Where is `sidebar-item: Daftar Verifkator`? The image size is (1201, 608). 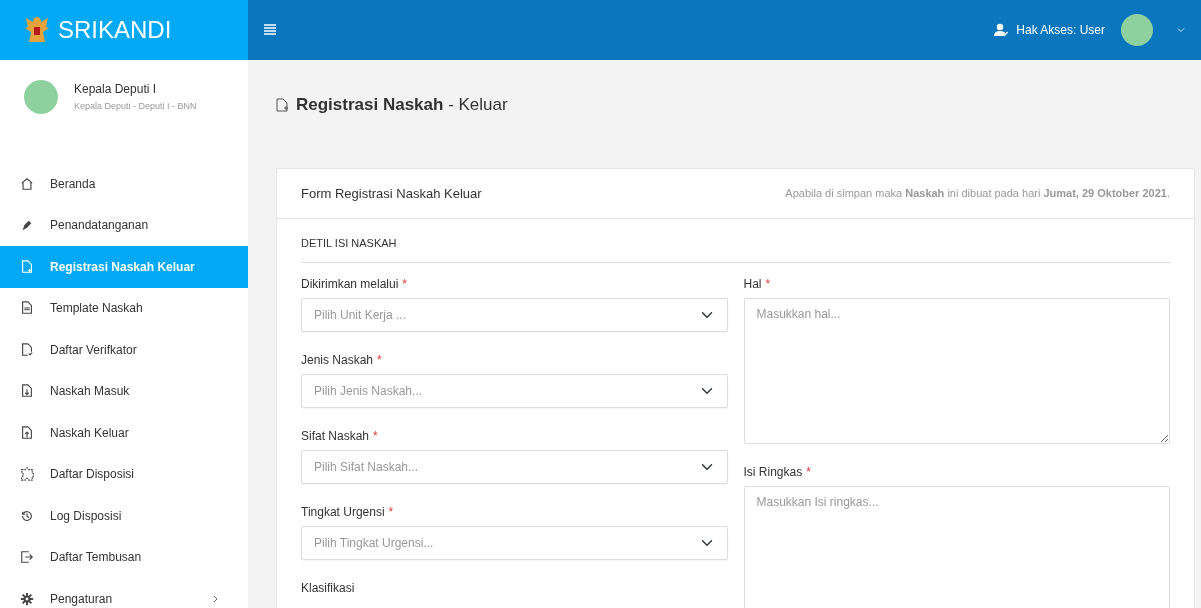
sidebar-item: Daftar Verifkator is located at coordinates (124, 350).